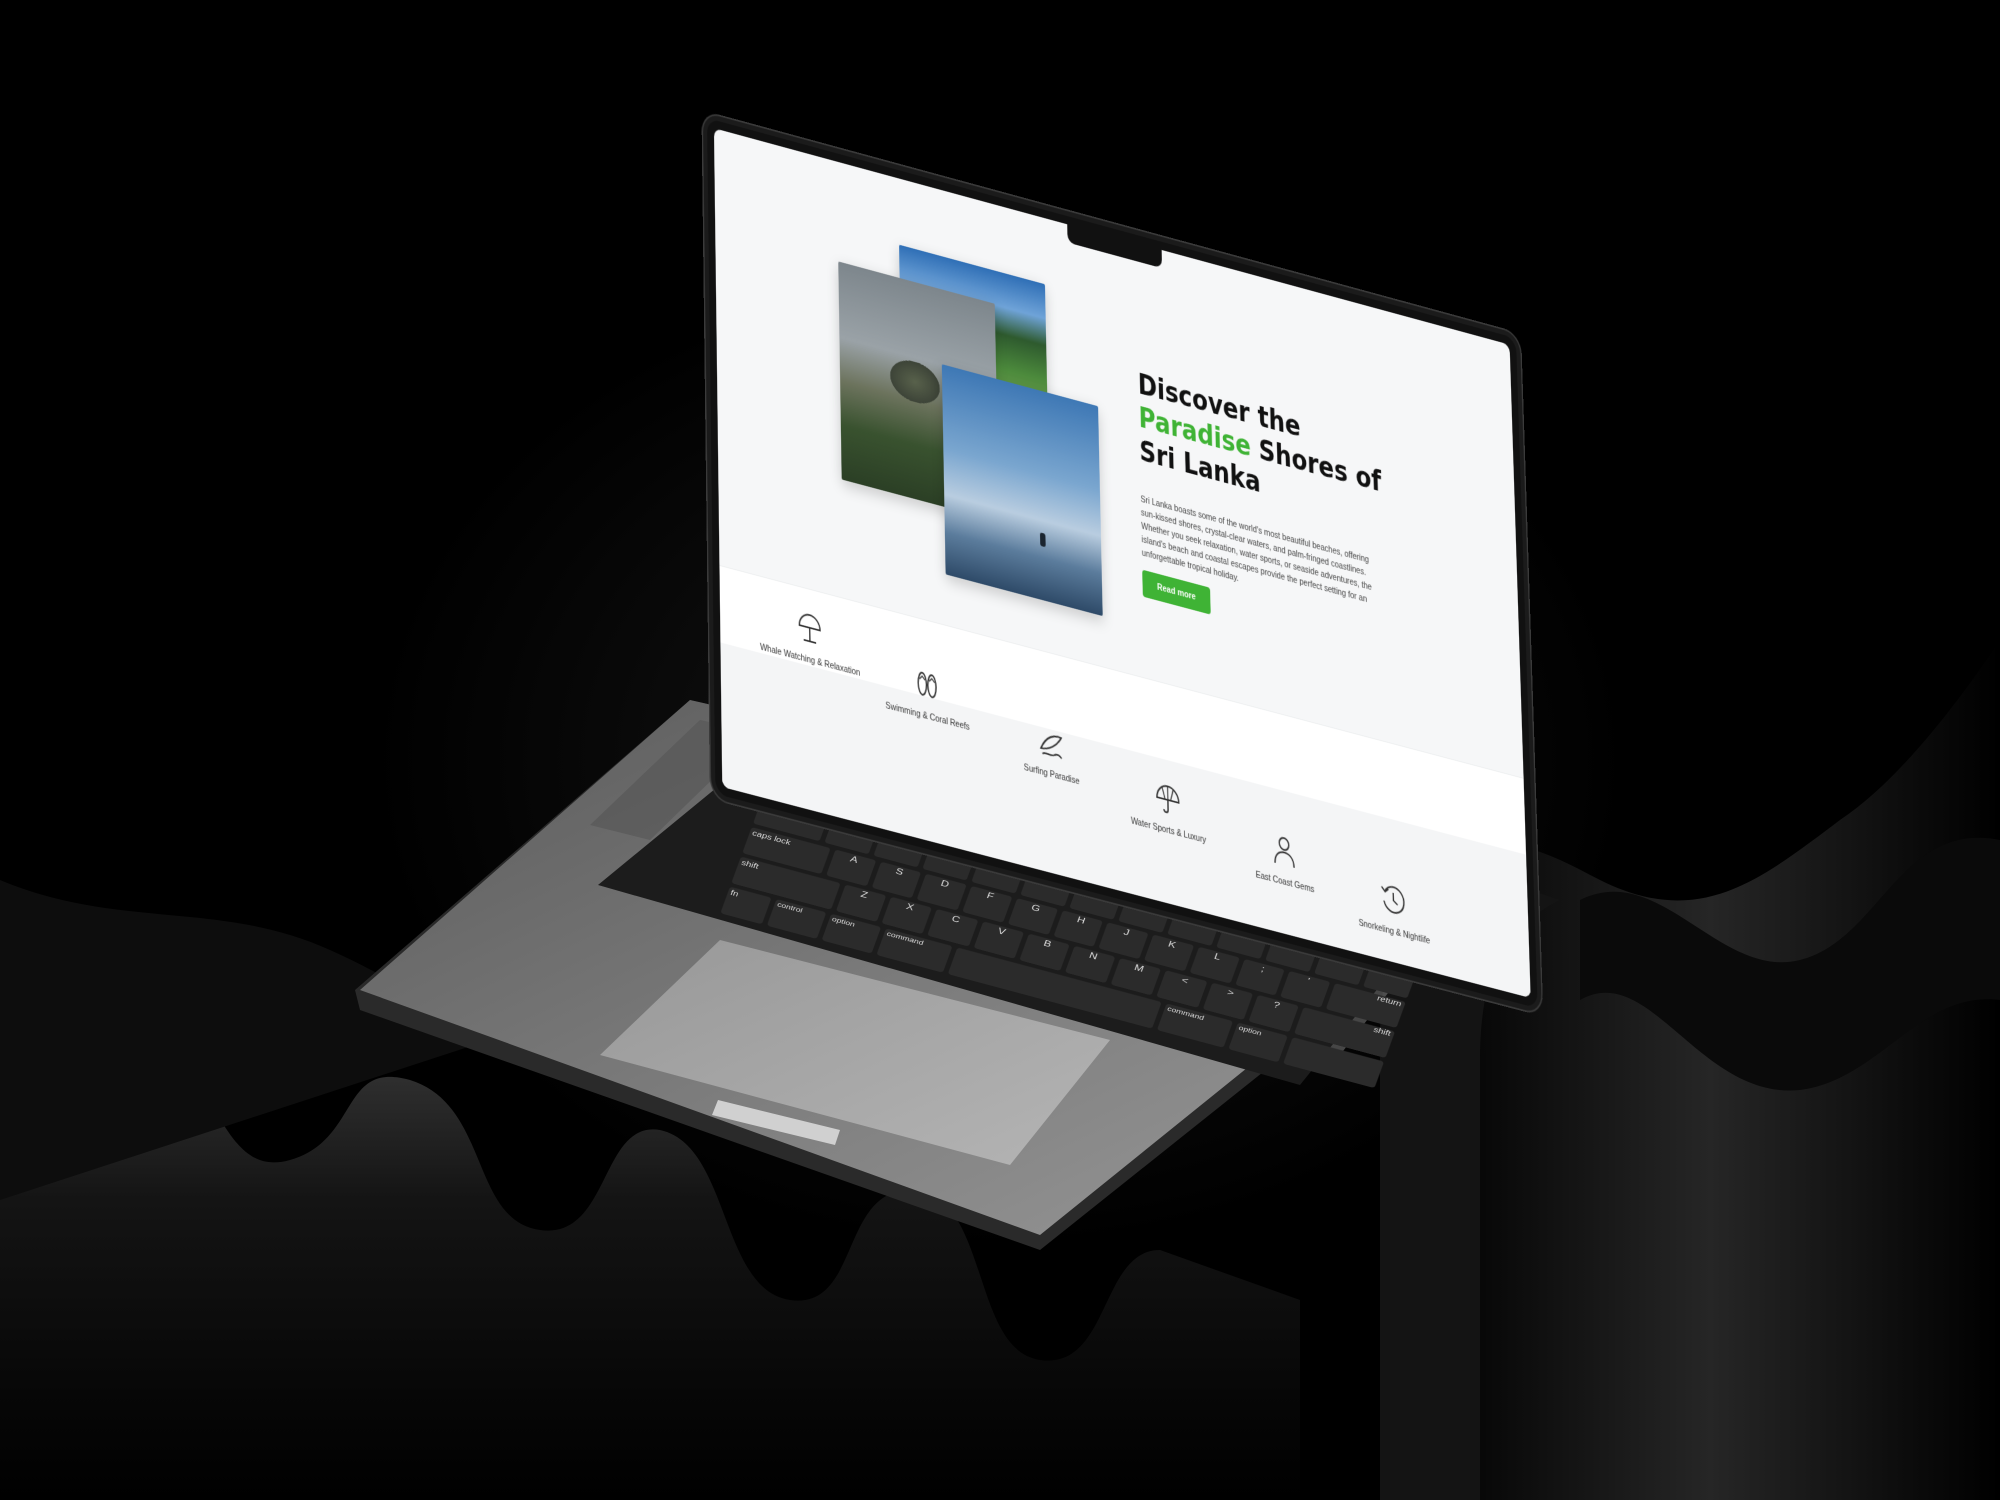 The image size is (2000, 1500). Describe the element at coordinates (1176, 592) in the screenshot. I see `read-more-button: Read more` at that location.